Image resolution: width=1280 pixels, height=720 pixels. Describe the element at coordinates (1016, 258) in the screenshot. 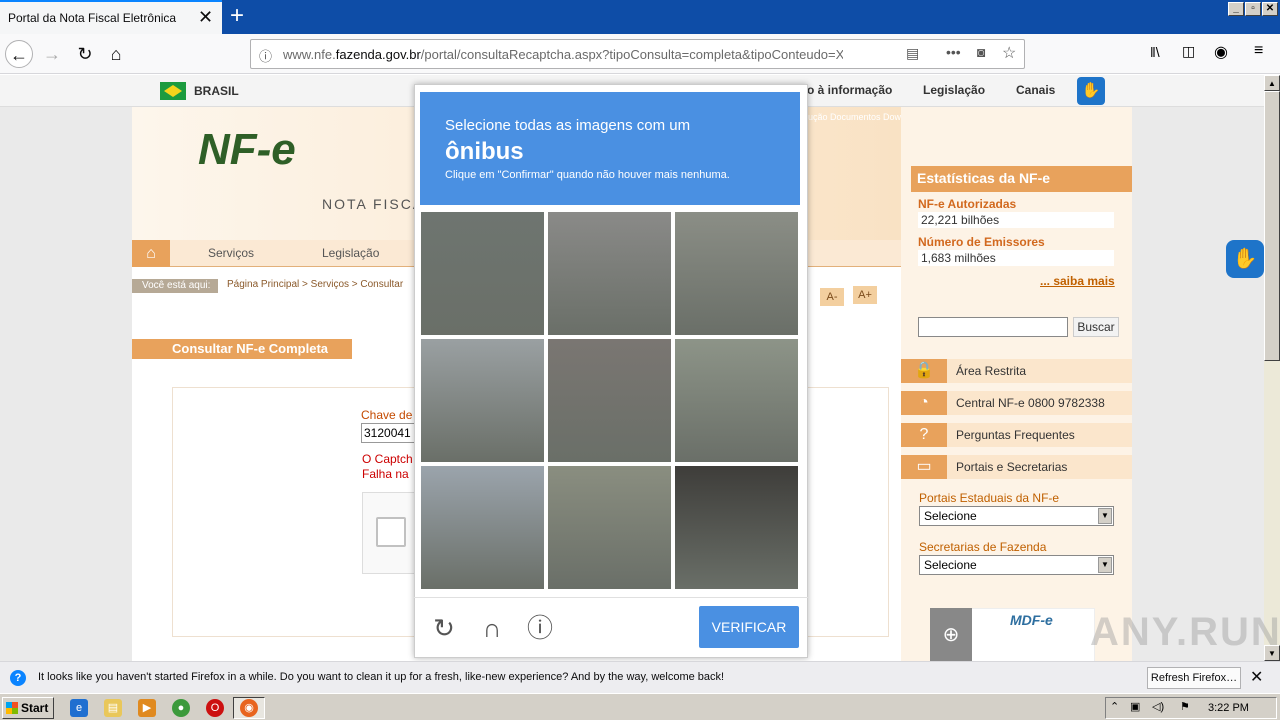

I see `emissores-value: 1,683 milhões` at that location.